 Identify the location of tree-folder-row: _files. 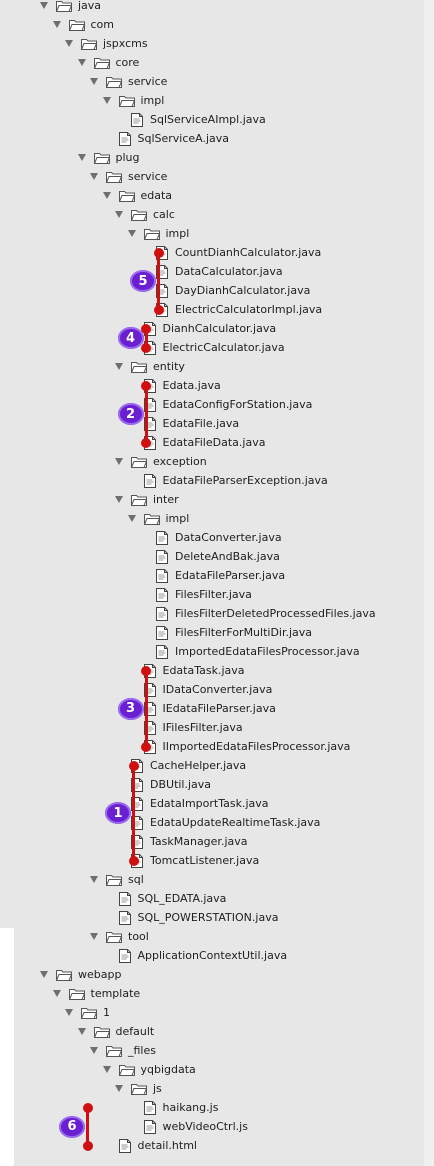
(123, 1050).